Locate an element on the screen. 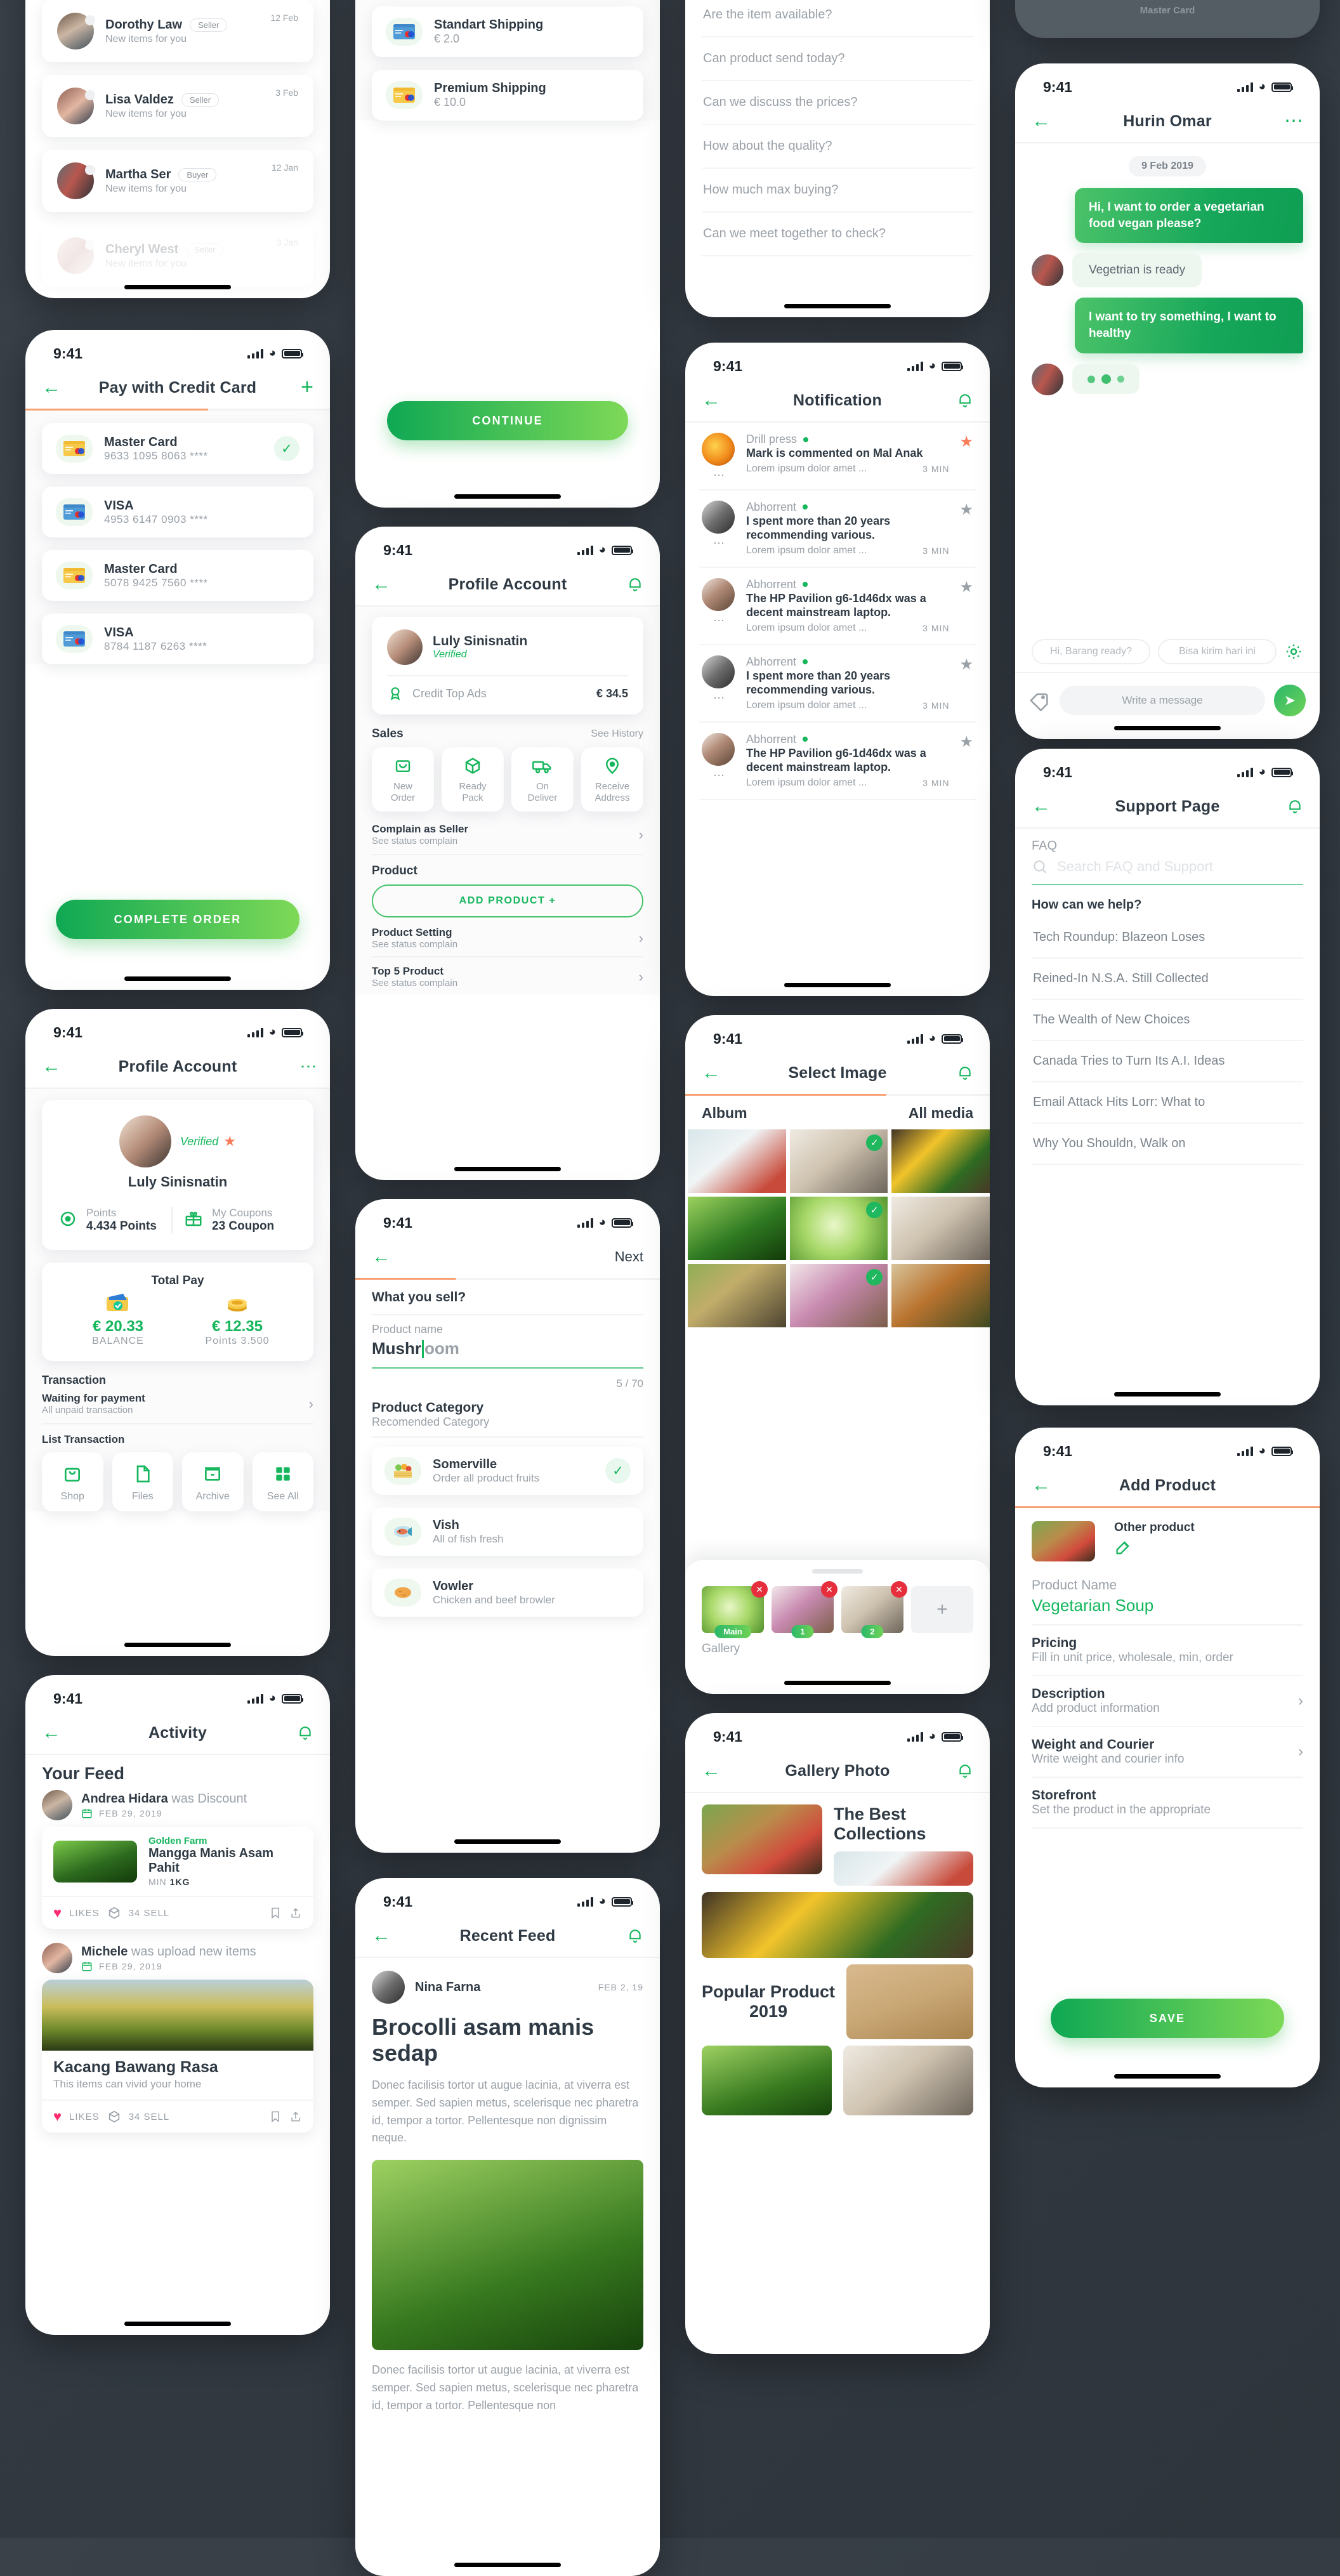  selected-thumb: ✕ Main is located at coordinates (735, 1609).